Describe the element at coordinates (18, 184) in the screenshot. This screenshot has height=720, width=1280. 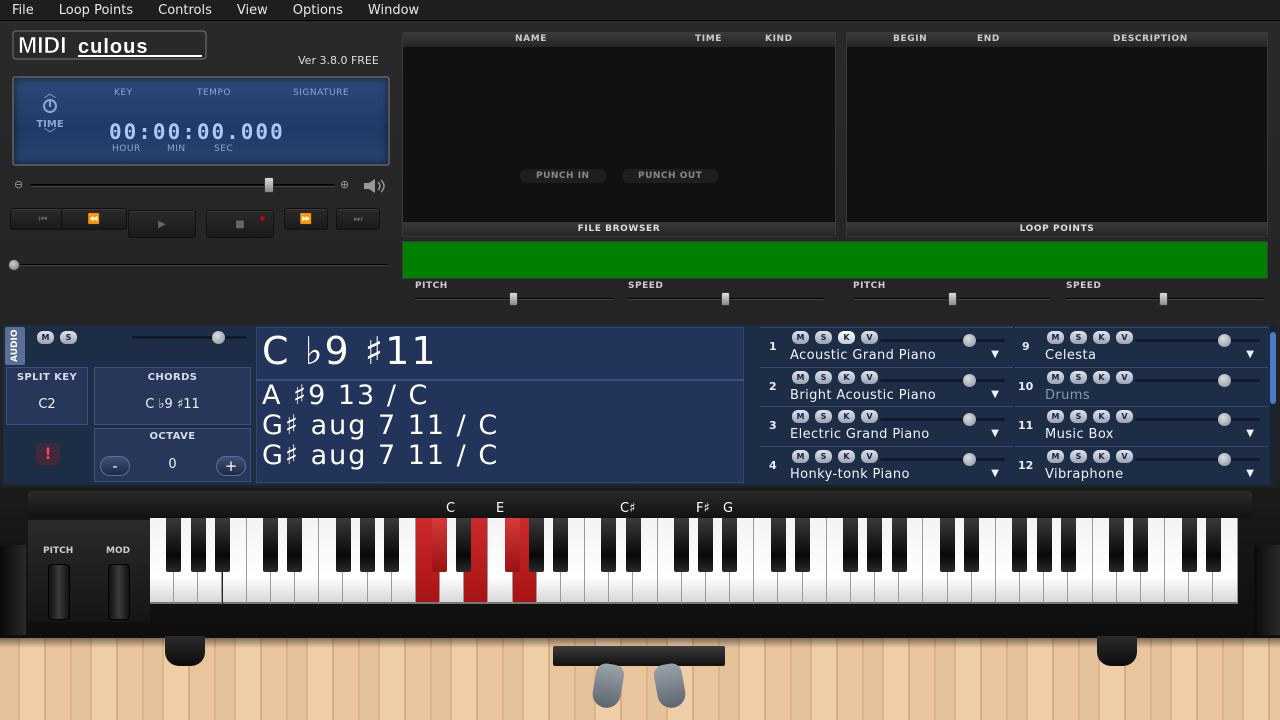
I see `volume-minus-icon: ⊖` at that location.